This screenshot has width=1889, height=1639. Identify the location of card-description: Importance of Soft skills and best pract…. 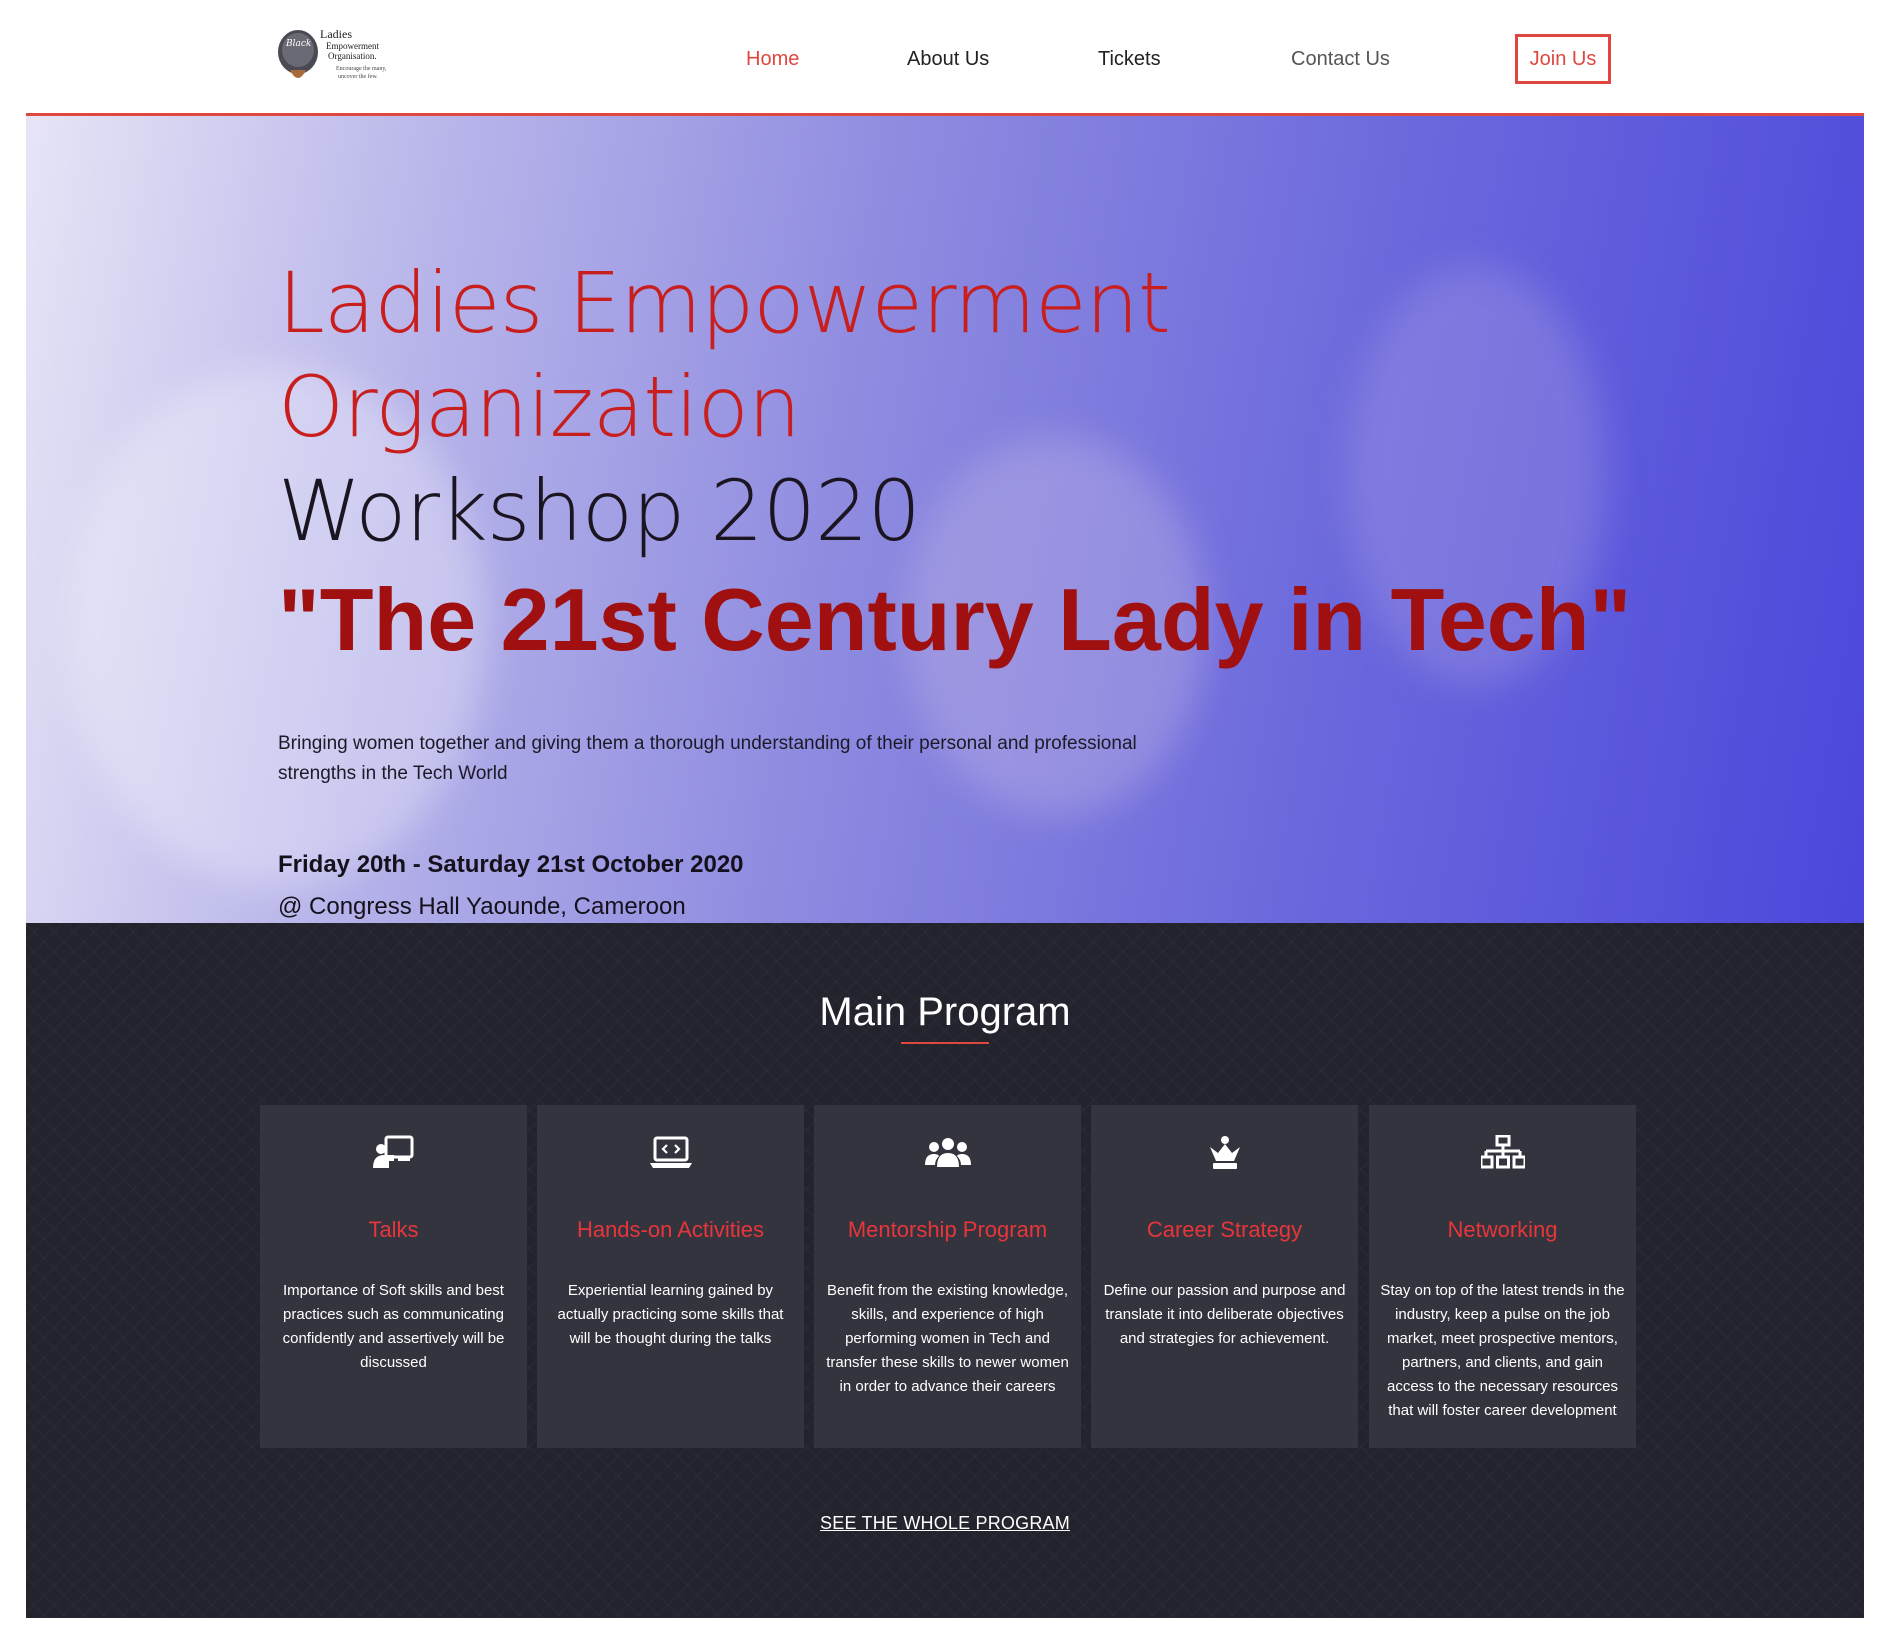
(393, 1326).